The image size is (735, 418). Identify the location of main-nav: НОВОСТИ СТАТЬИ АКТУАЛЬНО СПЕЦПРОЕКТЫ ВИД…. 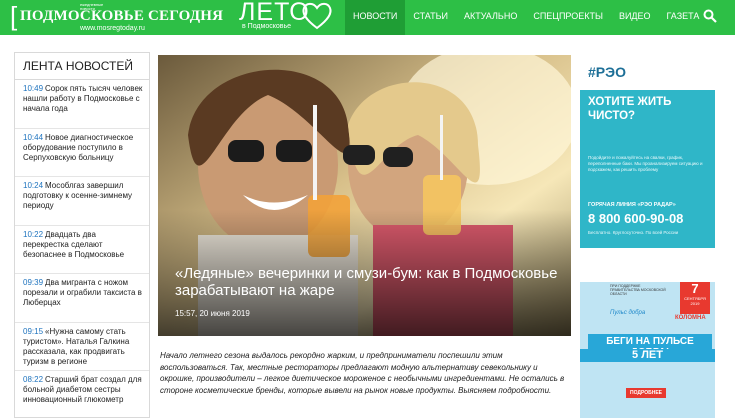
(526, 17).